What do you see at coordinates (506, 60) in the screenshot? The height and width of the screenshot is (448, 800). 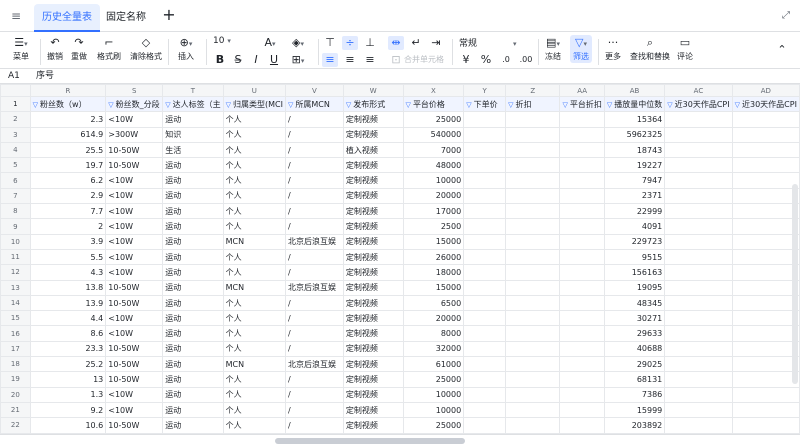 I see `decrease-decimal-icon: .0` at bounding box center [506, 60].